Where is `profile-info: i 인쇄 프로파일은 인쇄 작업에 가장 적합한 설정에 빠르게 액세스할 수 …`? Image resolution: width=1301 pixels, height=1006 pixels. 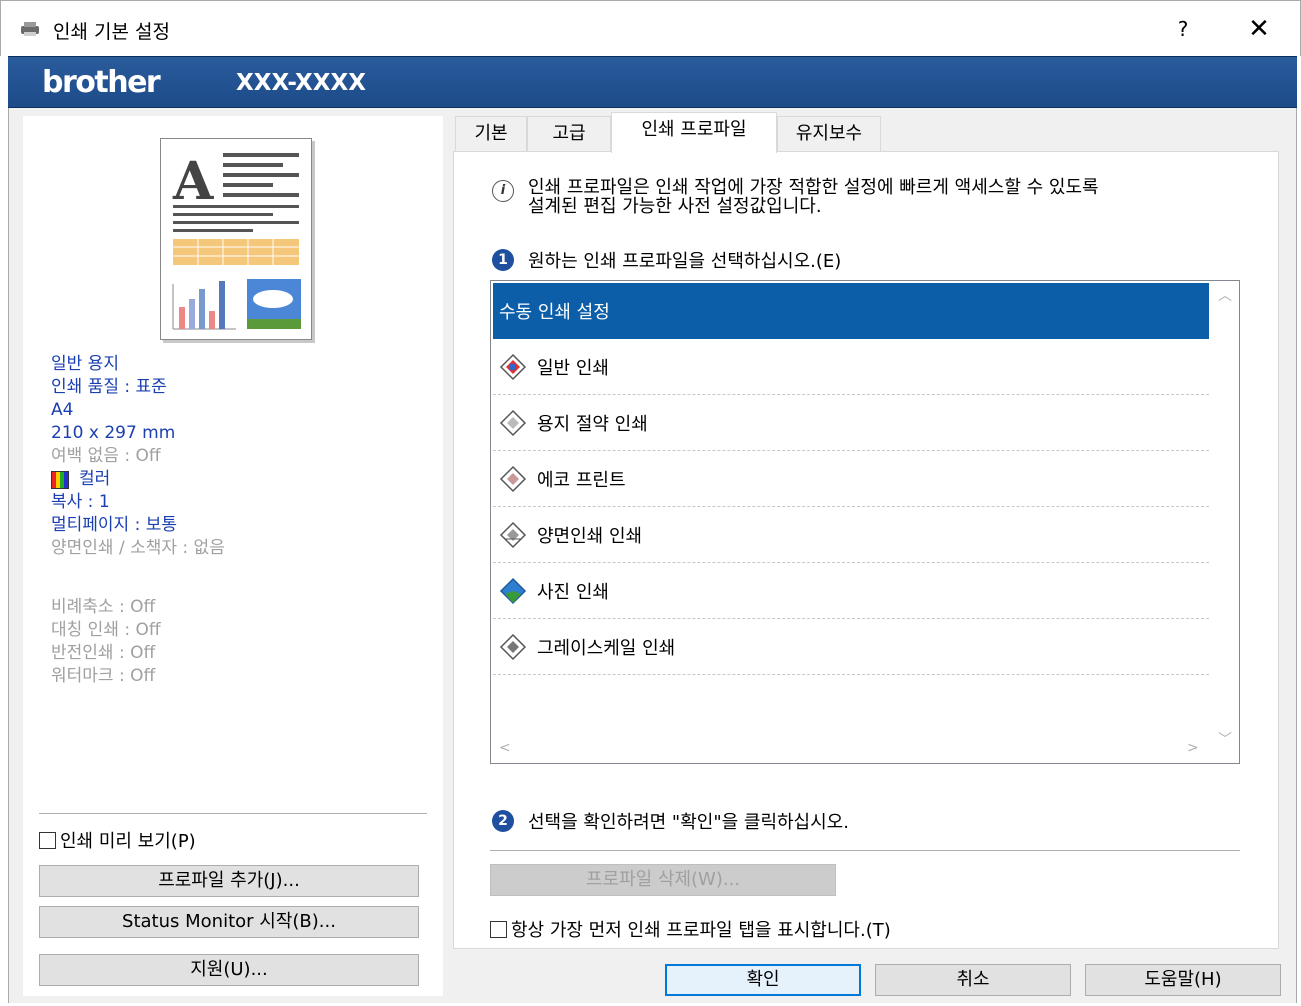
profile-info: i 인쇄 프로파일은 인쇄 작업에 가장 적합한 설정에 빠르게 액세스할 수 … is located at coordinates (795, 197).